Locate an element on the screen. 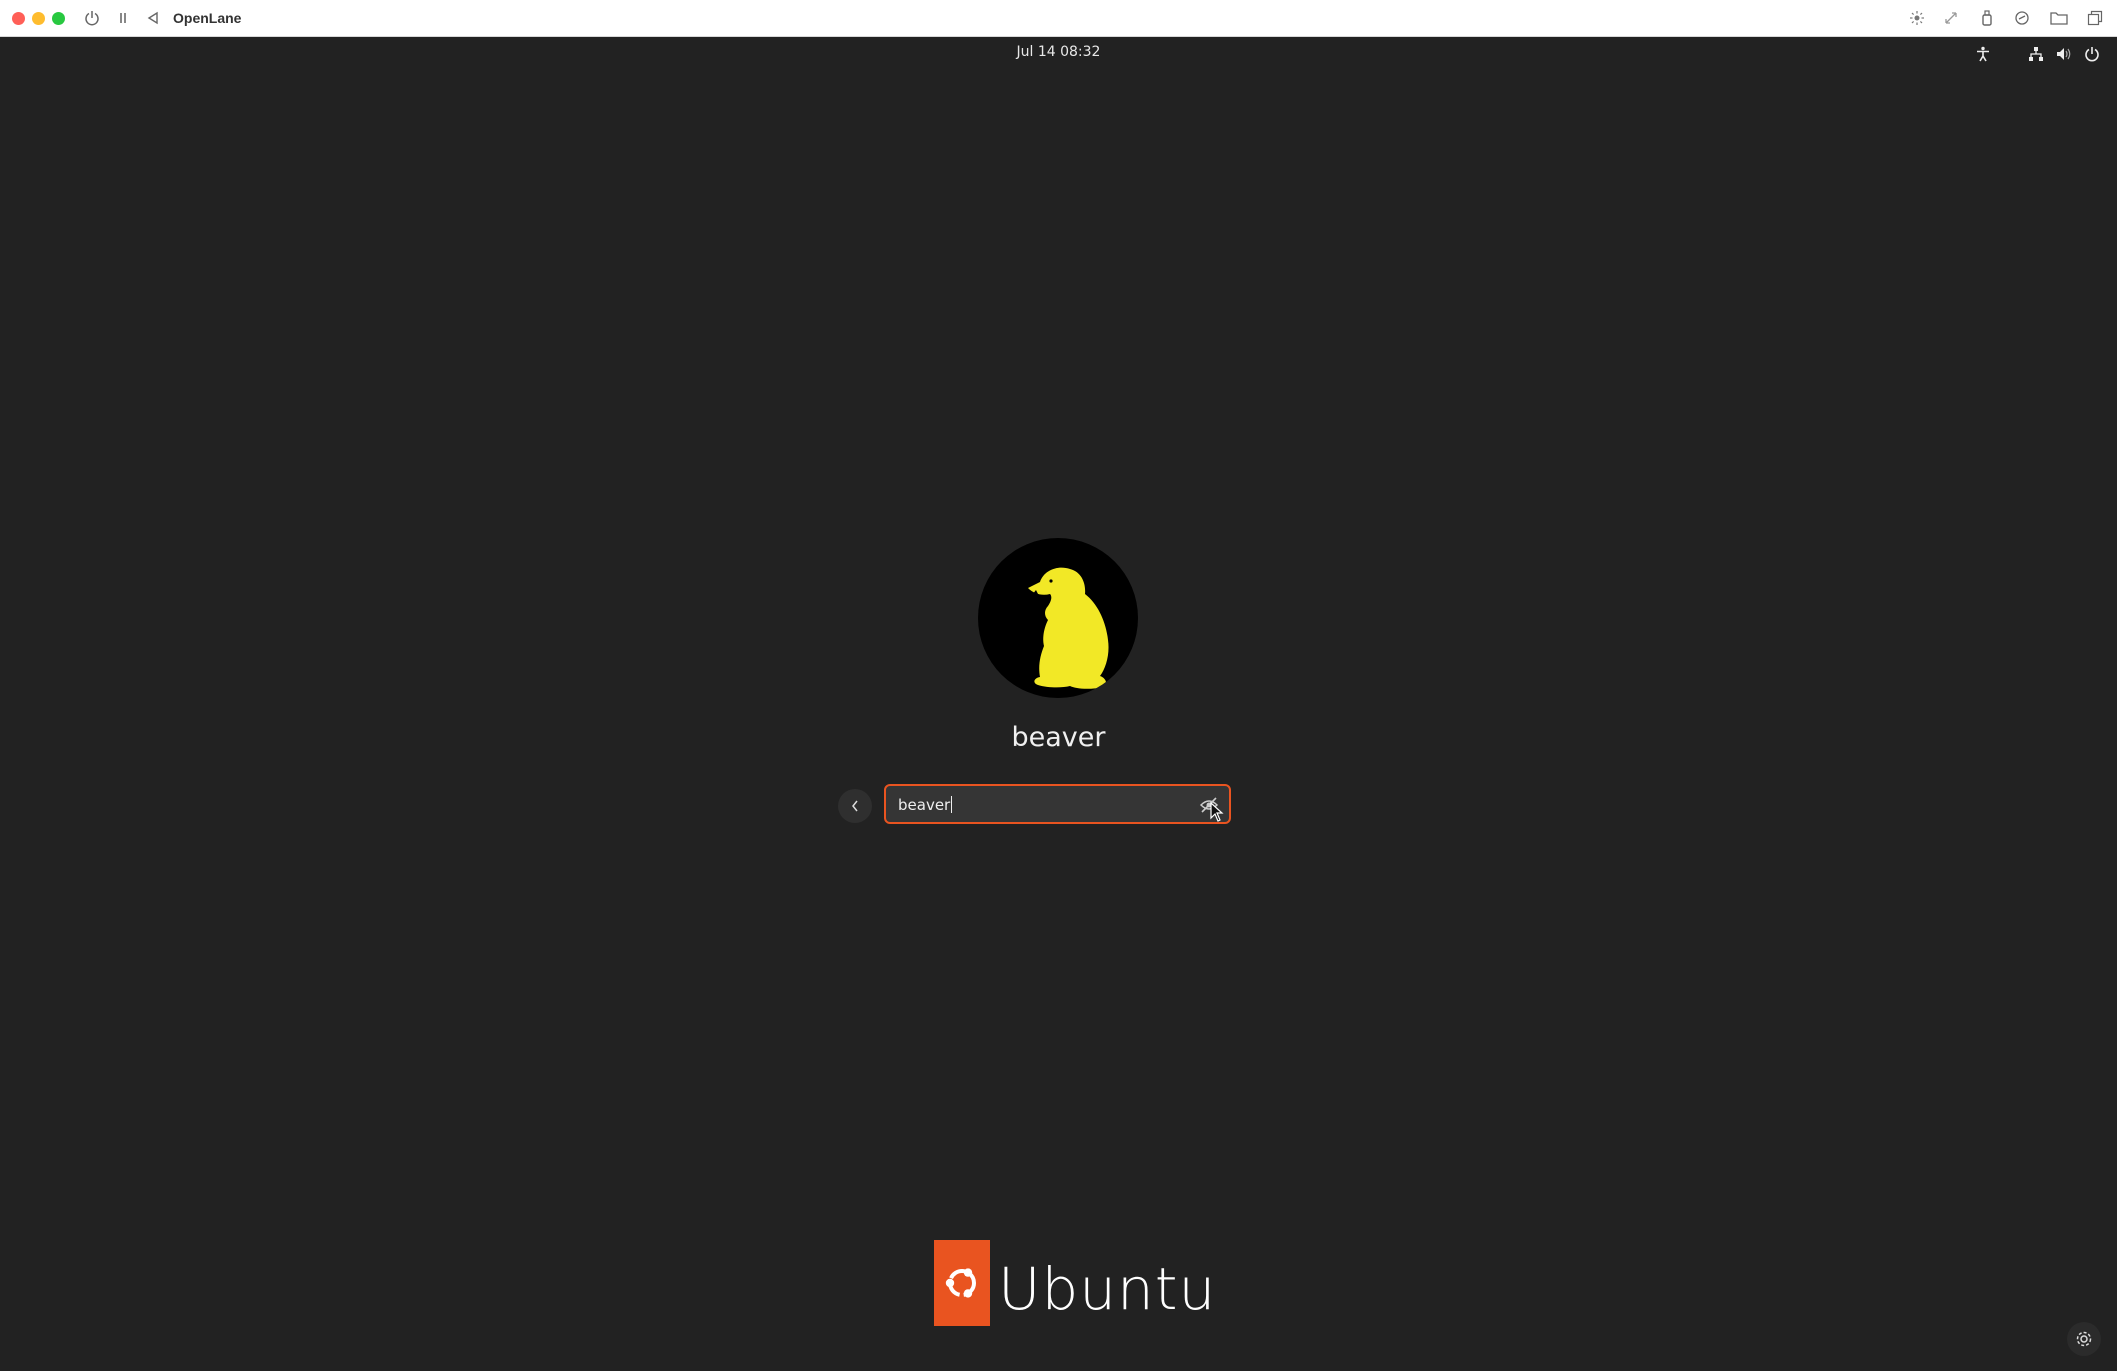 This screenshot has height=1371, width=2117. usb-icon is located at coordinates (1987, 18).